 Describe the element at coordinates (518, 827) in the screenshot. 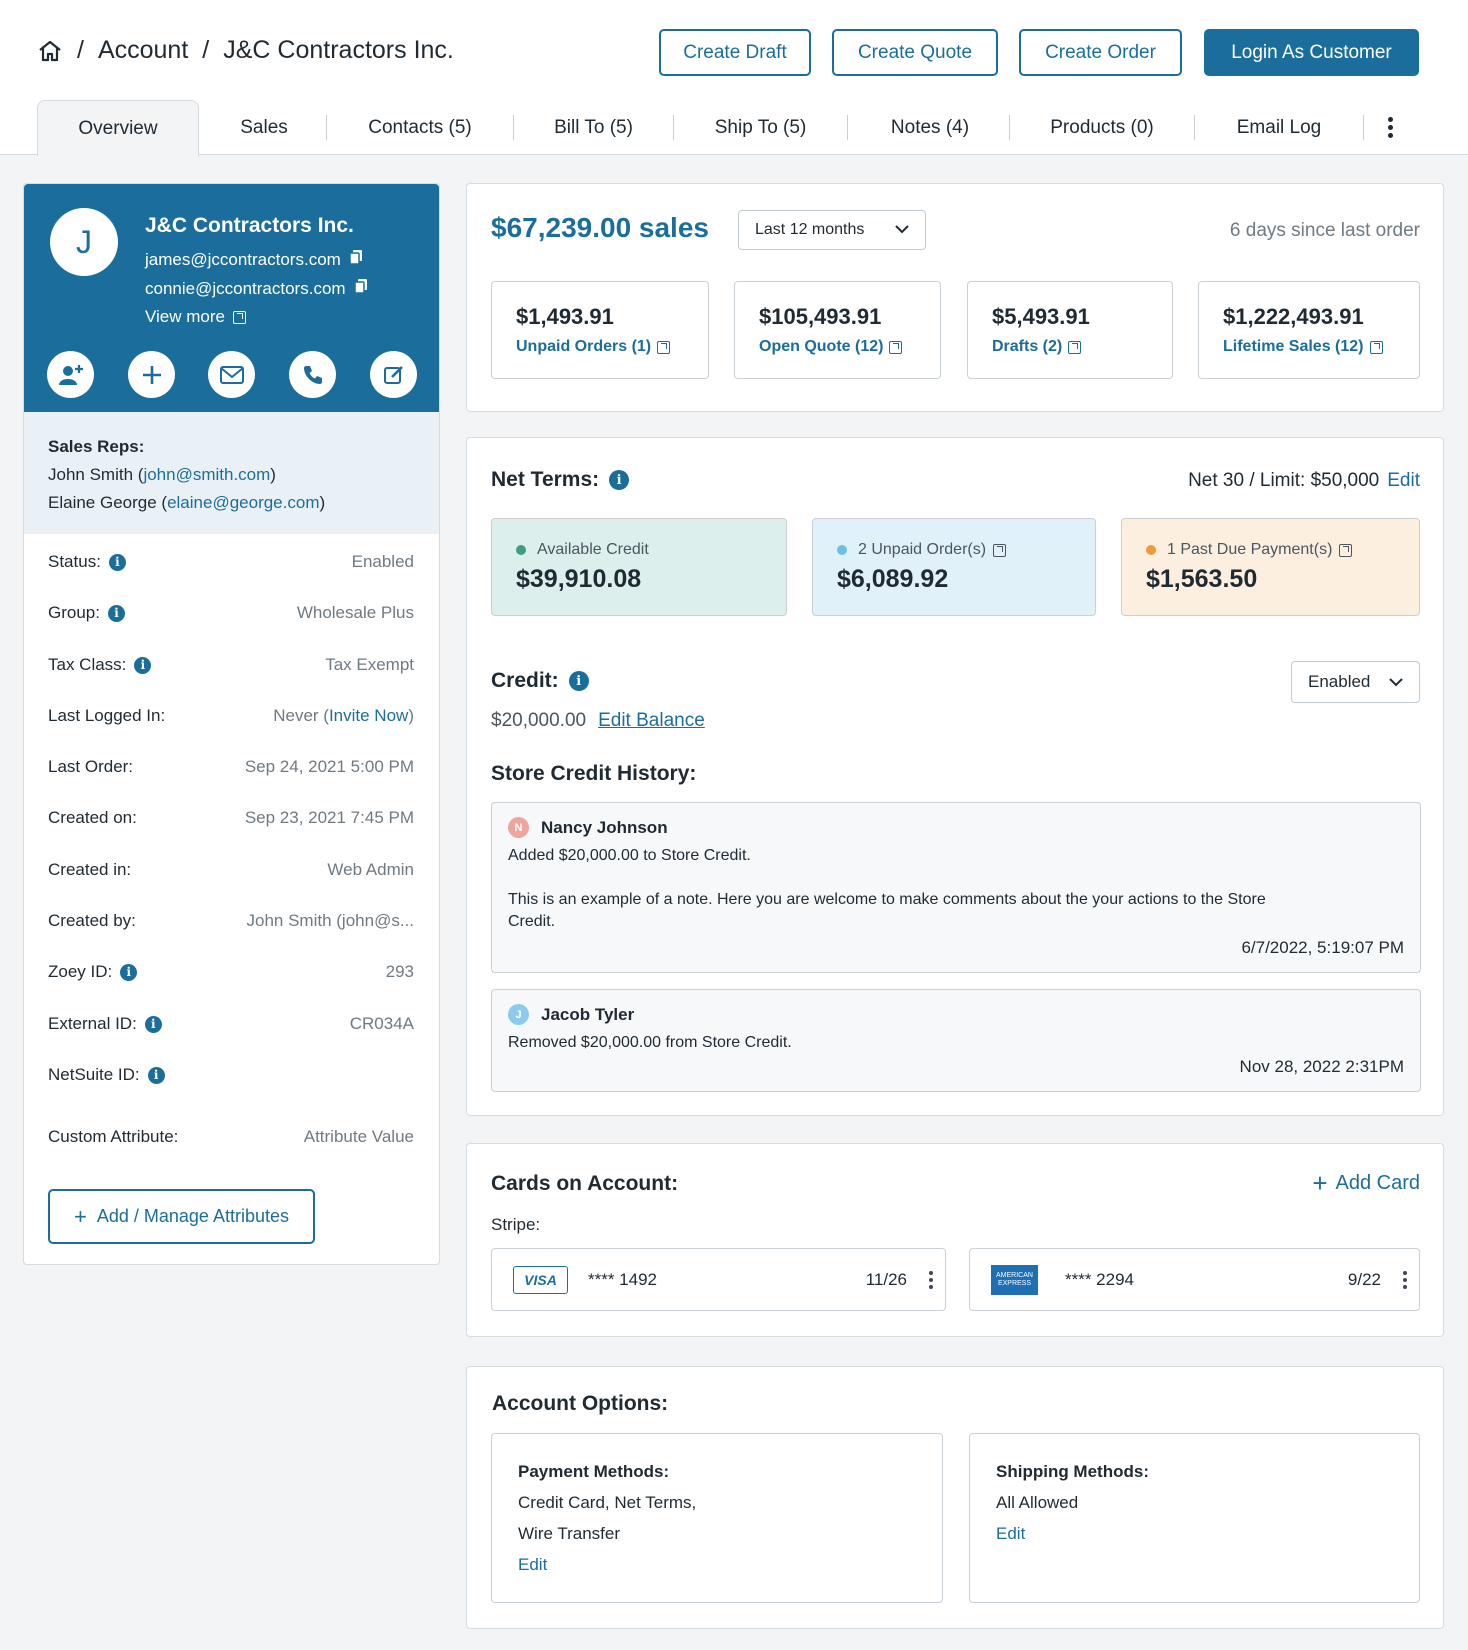

I see `avatar: N` at that location.